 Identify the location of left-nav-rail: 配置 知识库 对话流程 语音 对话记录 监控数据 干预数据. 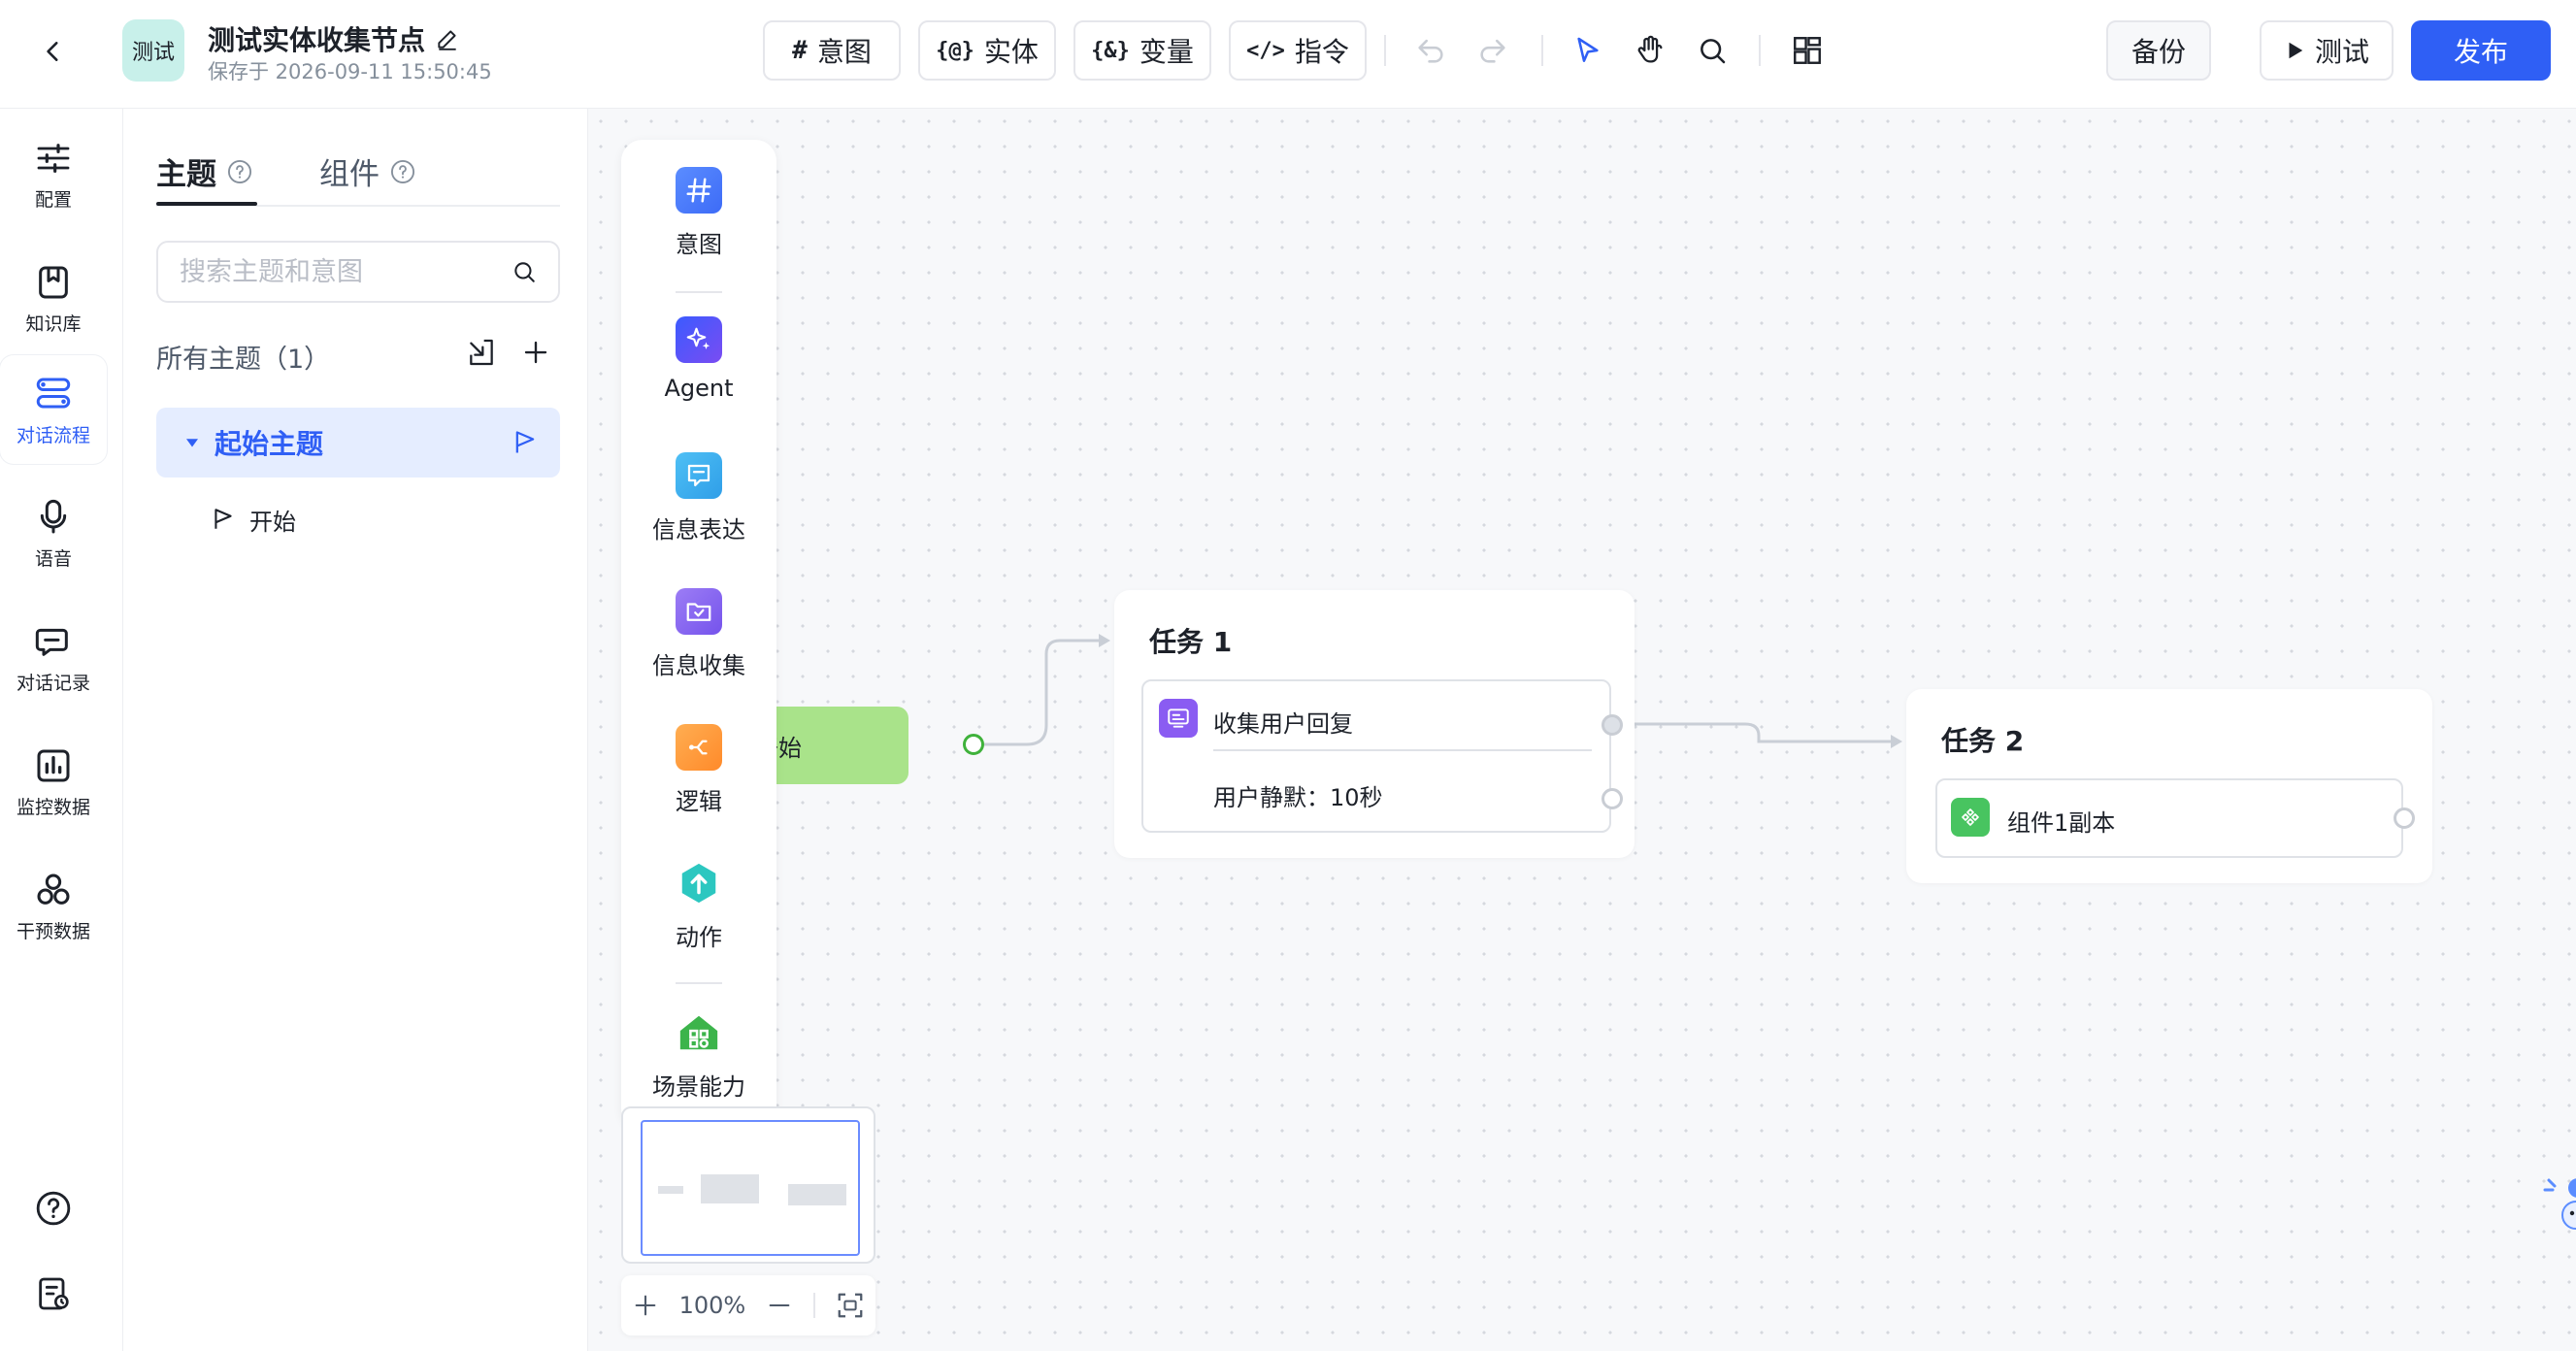
(61, 730).